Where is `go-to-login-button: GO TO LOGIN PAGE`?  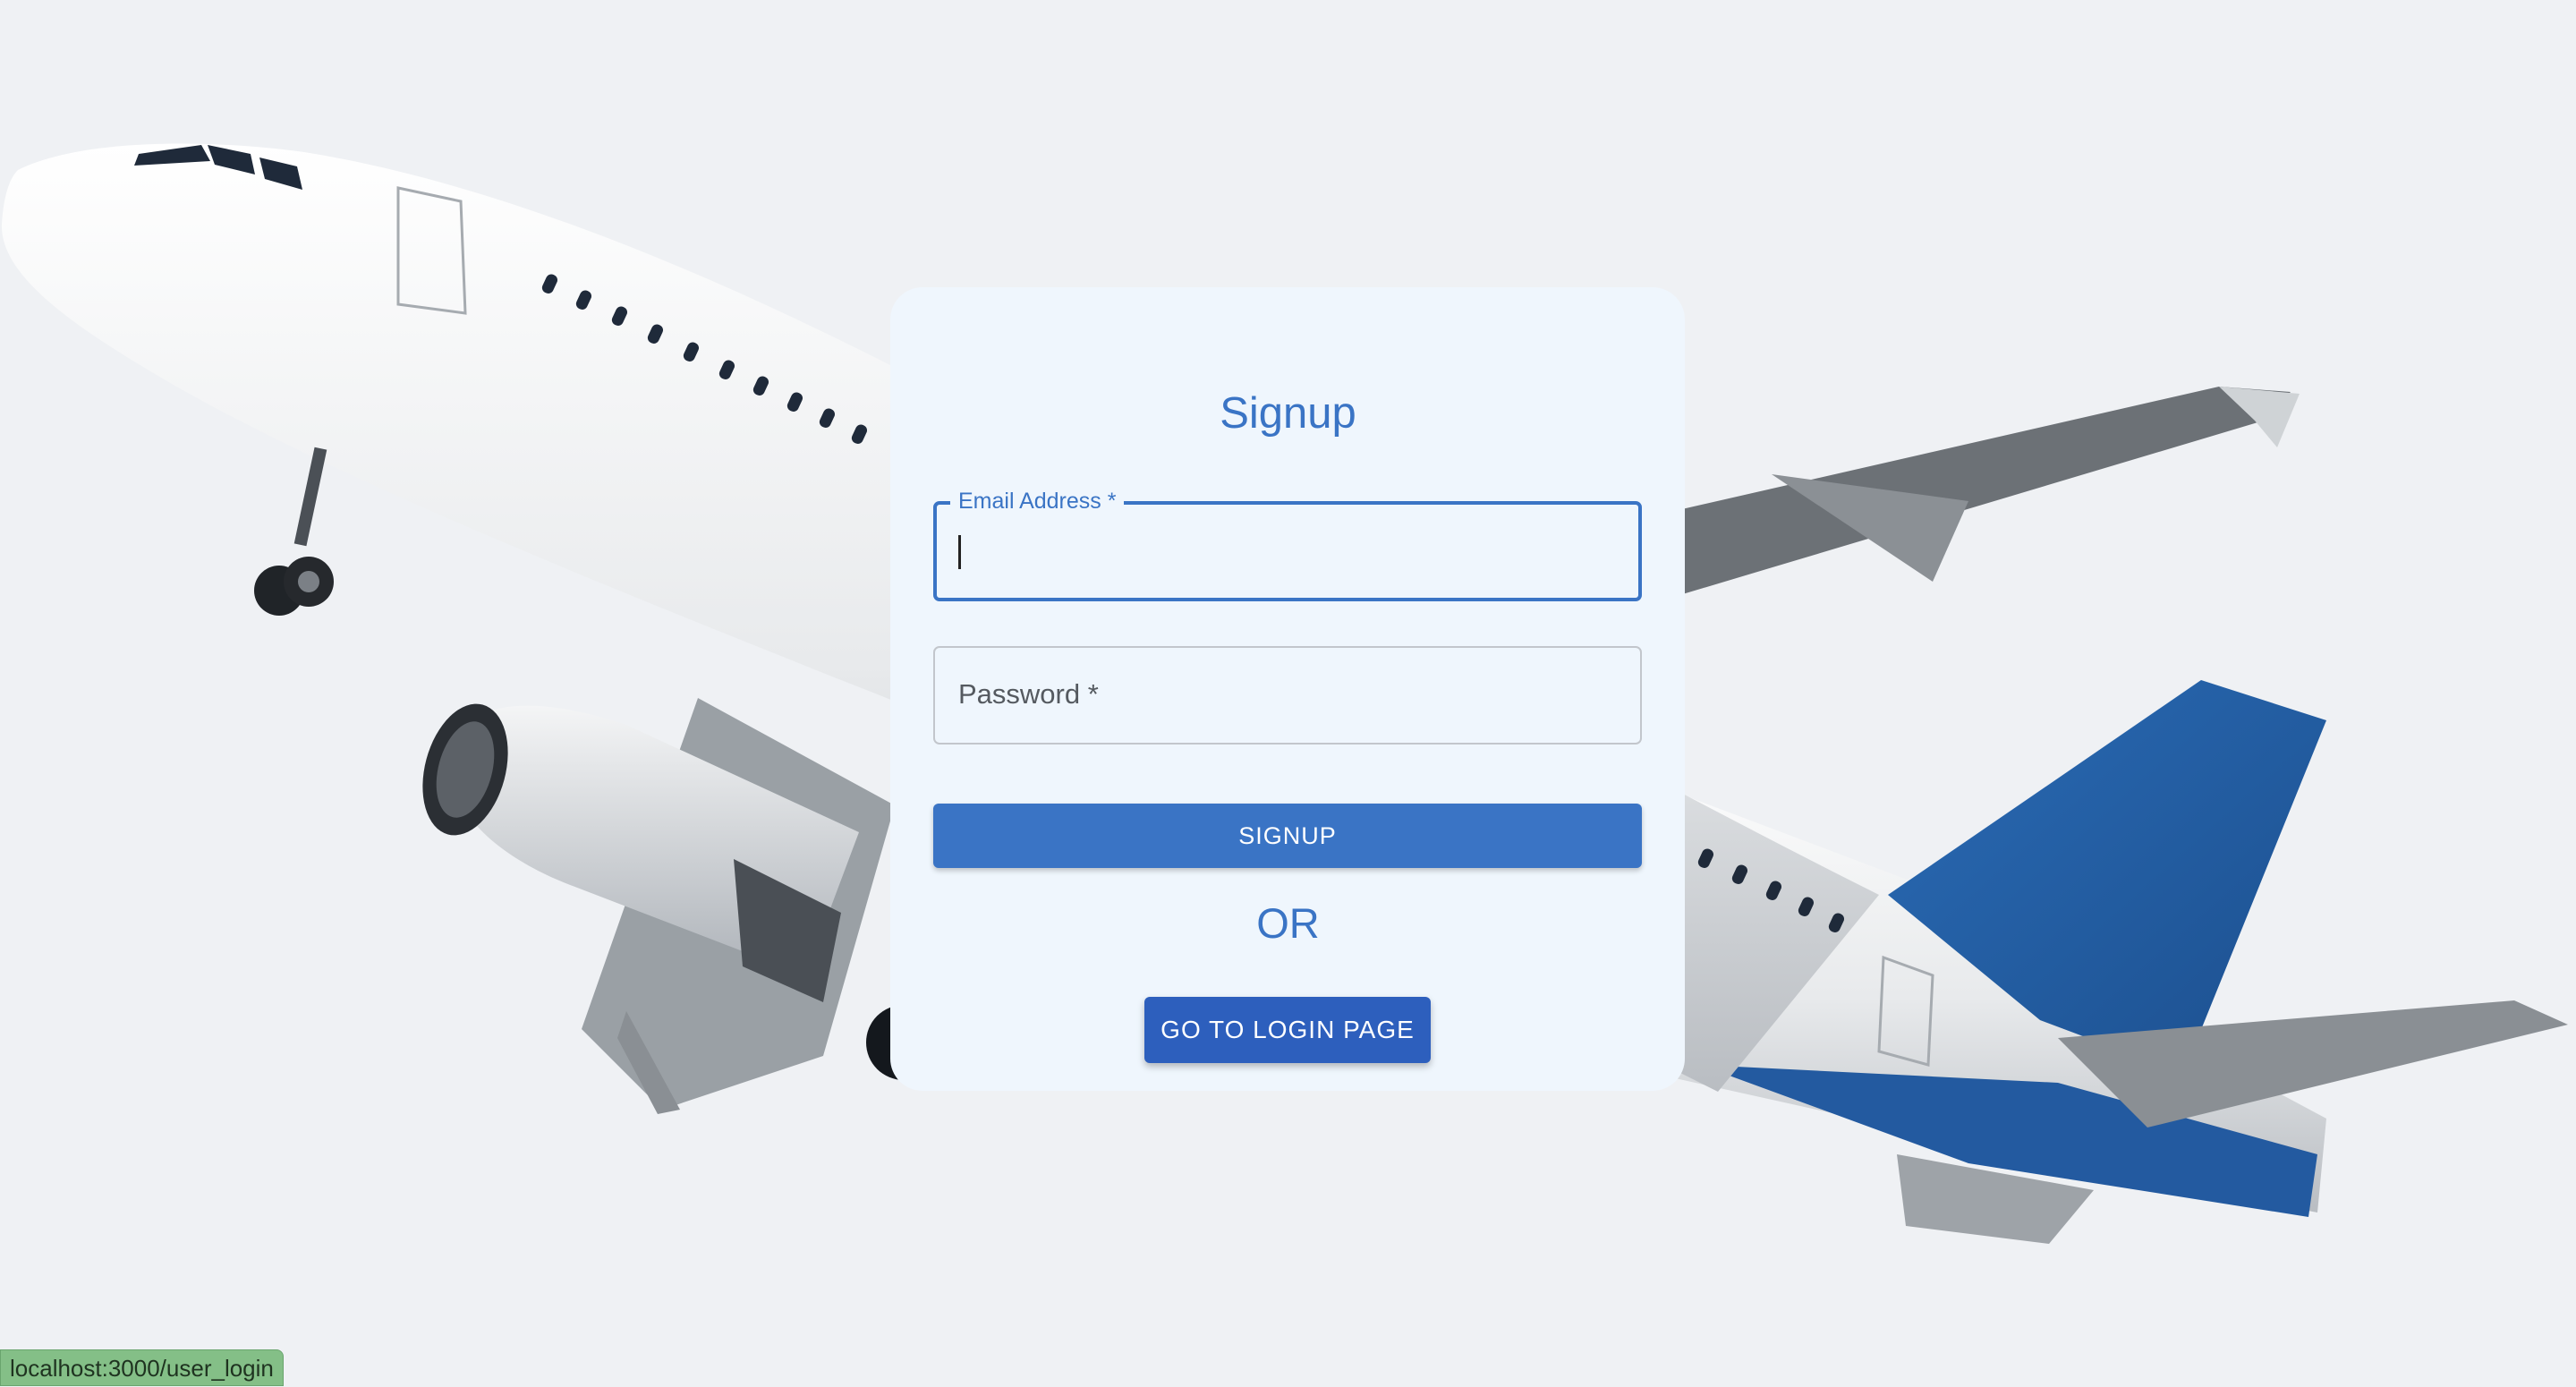
go-to-login-button: GO TO LOGIN PAGE is located at coordinates (1287, 1030).